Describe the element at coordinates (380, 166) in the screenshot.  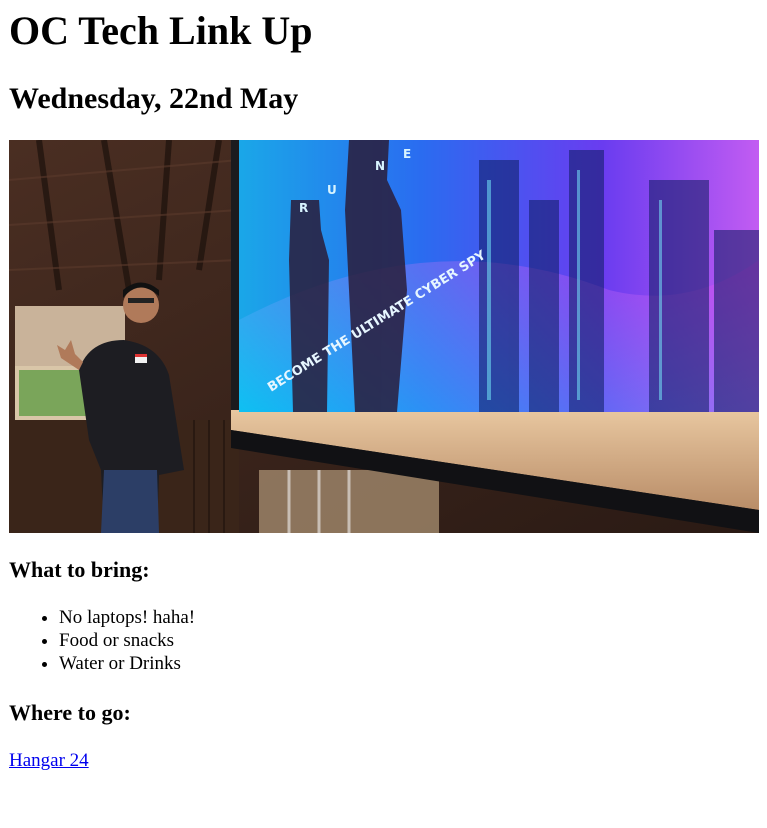
I see `slide-letter: N` at that location.